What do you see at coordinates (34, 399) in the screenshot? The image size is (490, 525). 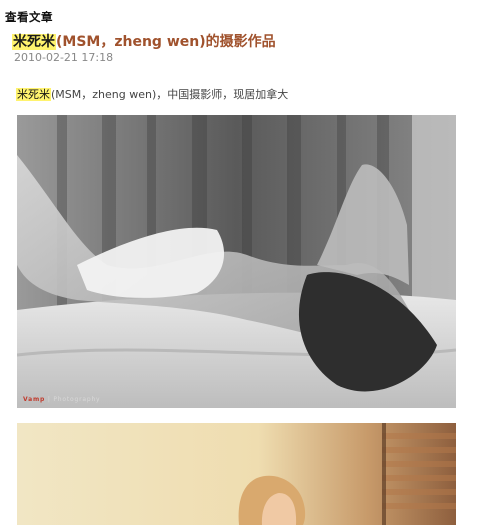 I see `watermark-brand: Vamp` at bounding box center [34, 399].